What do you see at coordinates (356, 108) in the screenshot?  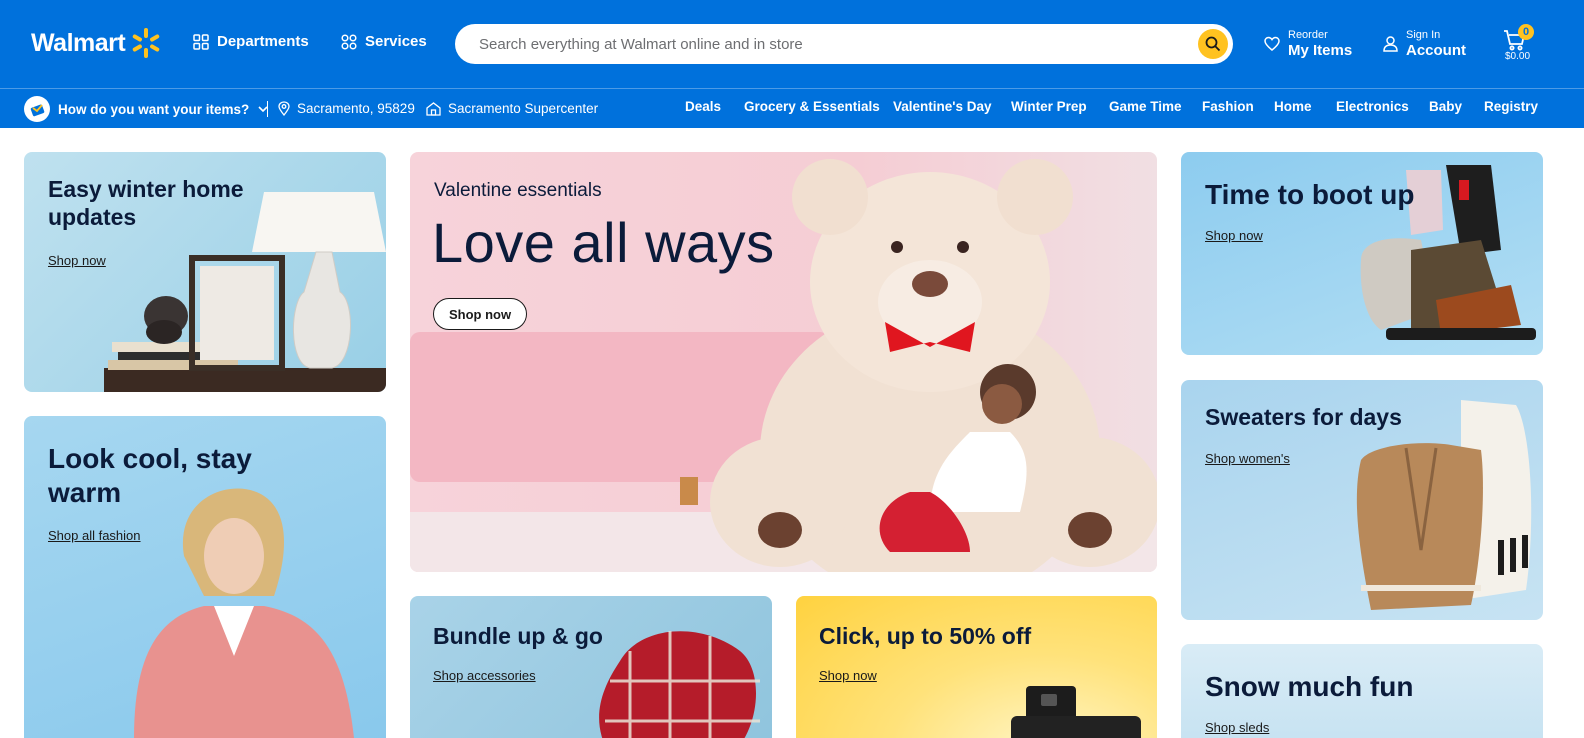 I see `zip-label: Sacramento, 95829` at bounding box center [356, 108].